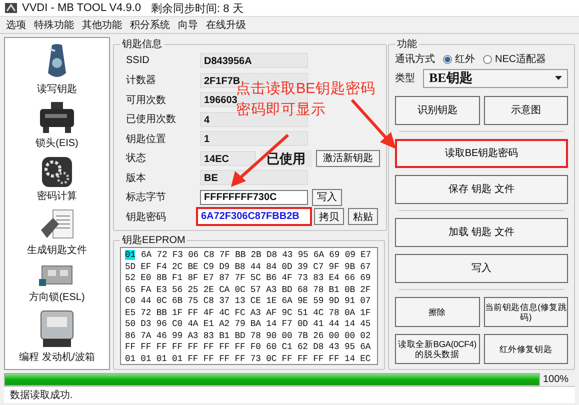 This screenshot has width=579, height=405. I want to click on annotation-arrow, so click(373, 124).